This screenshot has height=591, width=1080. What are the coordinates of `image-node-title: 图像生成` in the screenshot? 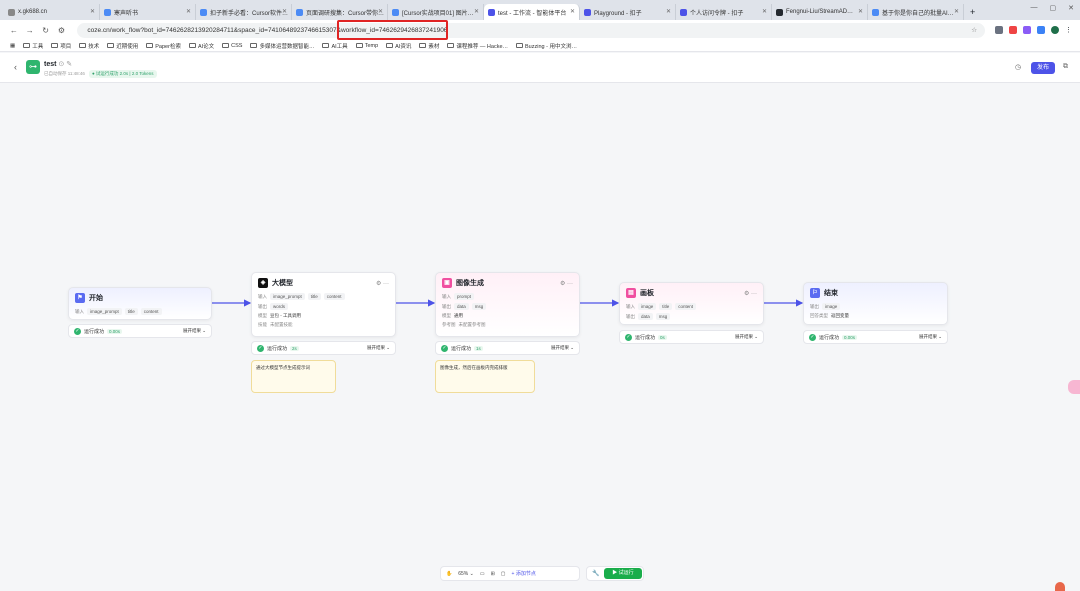 It's located at (470, 283).